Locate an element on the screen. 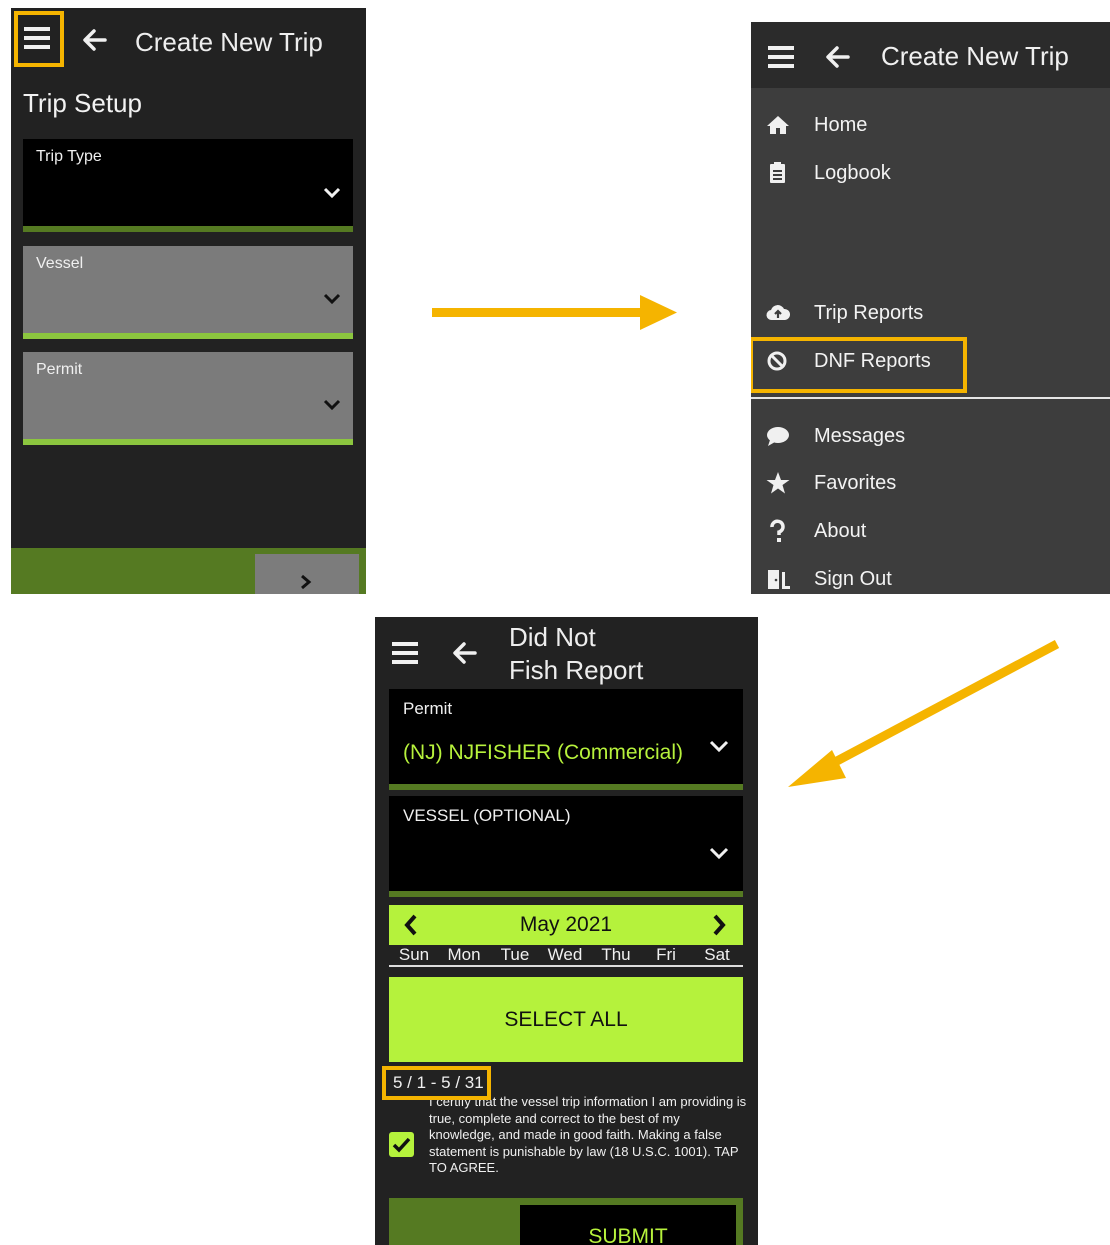 The height and width of the screenshot is (1245, 1110). next-button is located at coordinates (307, 574).